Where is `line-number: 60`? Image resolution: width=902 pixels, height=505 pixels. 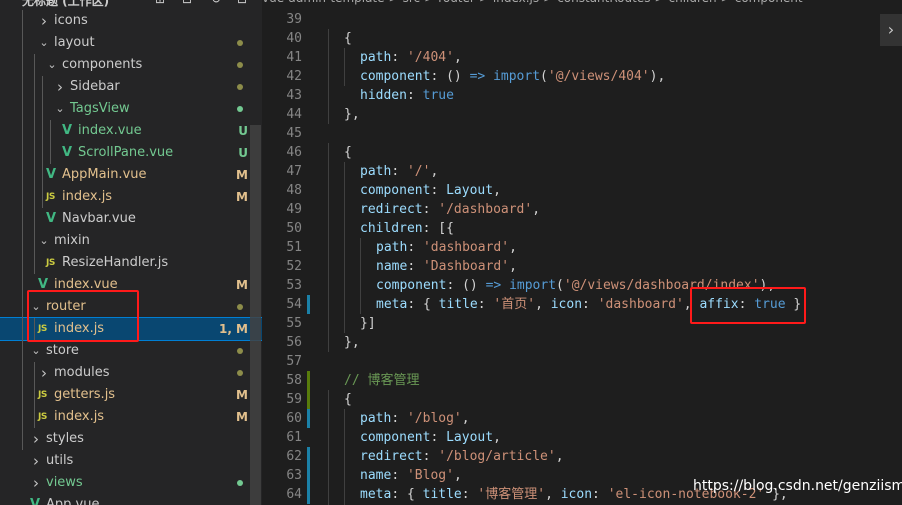 line-number: 60 is located at coordinates (294, 418).